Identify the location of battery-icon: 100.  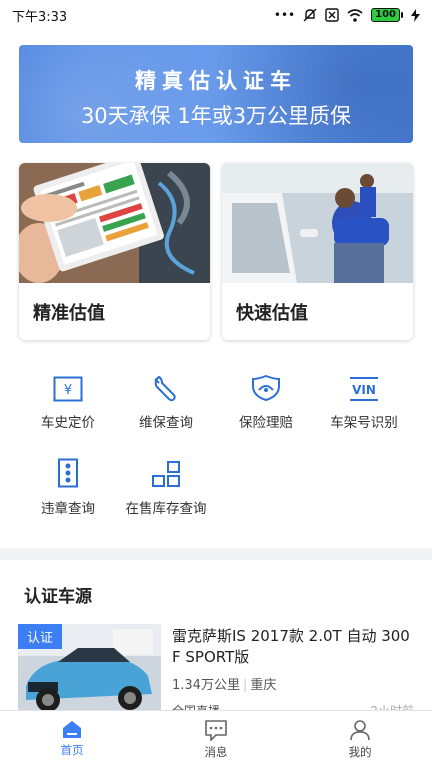
(387, 15).